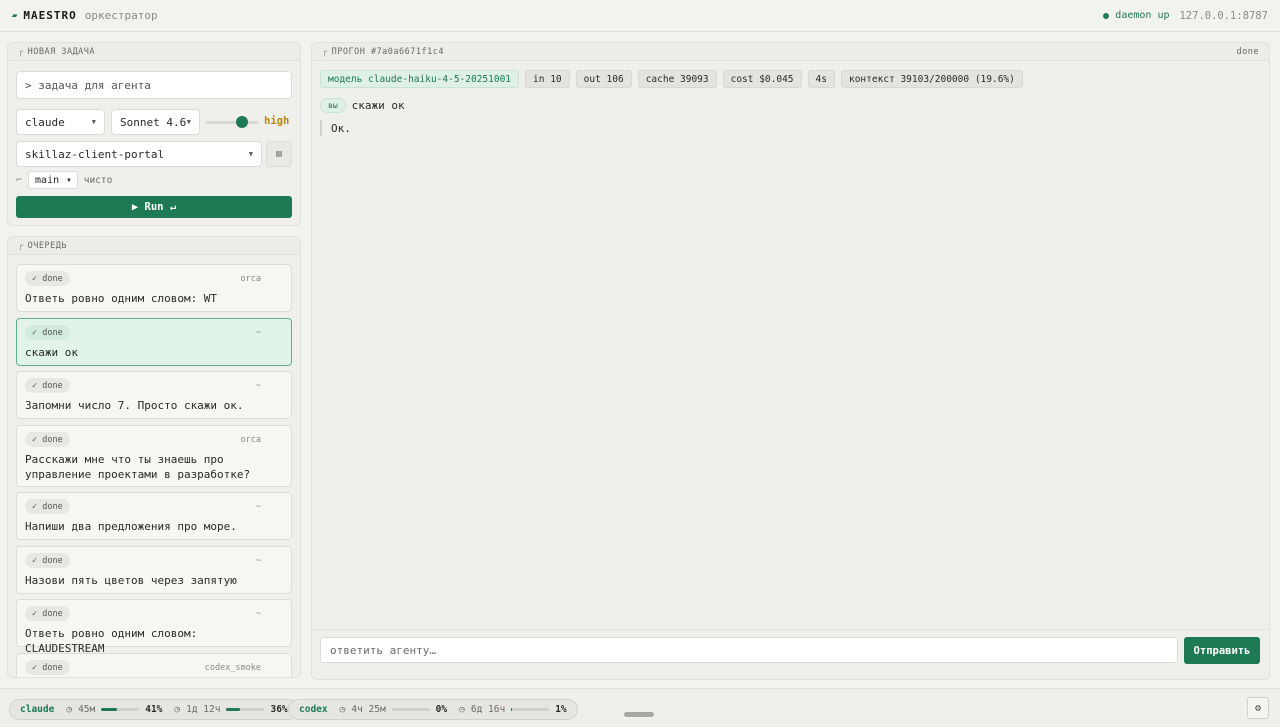 This screenshot has width=1280, height=727. What do you see at coordinates (154, 709) in the screenshot?
I see `usage-percent: 41%` at bounding box center [154, 709].